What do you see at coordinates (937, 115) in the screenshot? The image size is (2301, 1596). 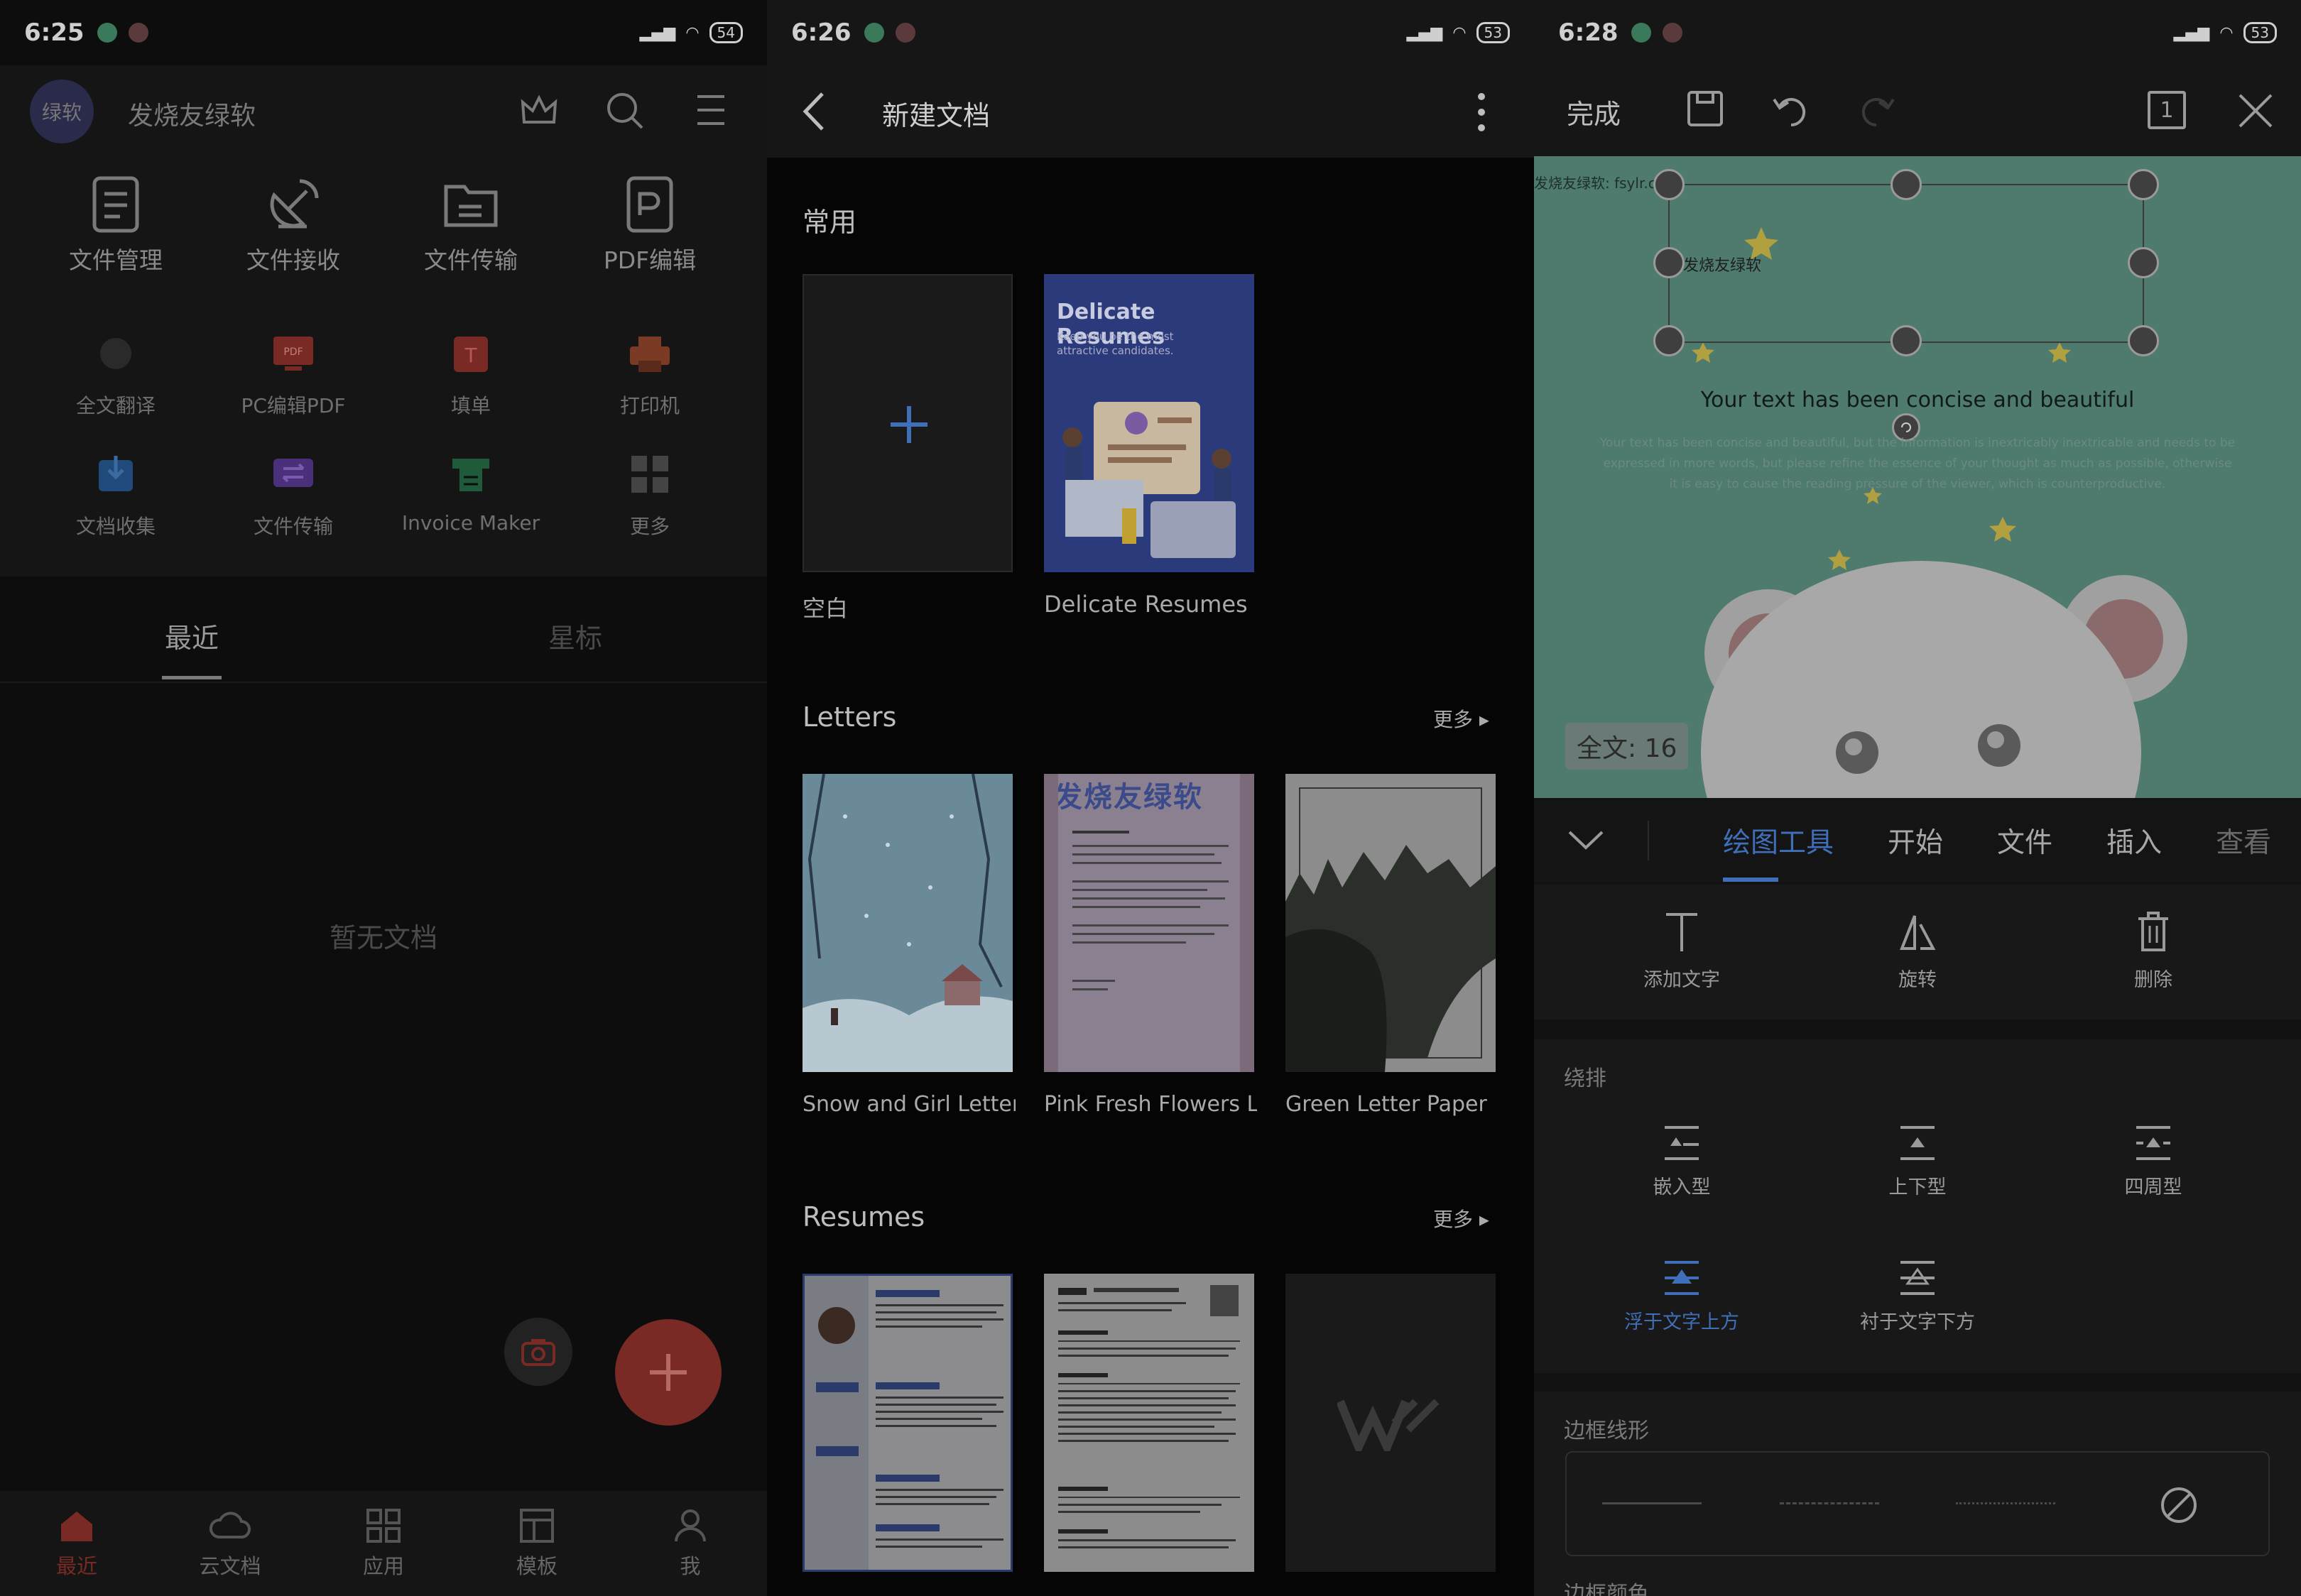 I see `page-title: 新建文档` at bounding box center [937, 115].